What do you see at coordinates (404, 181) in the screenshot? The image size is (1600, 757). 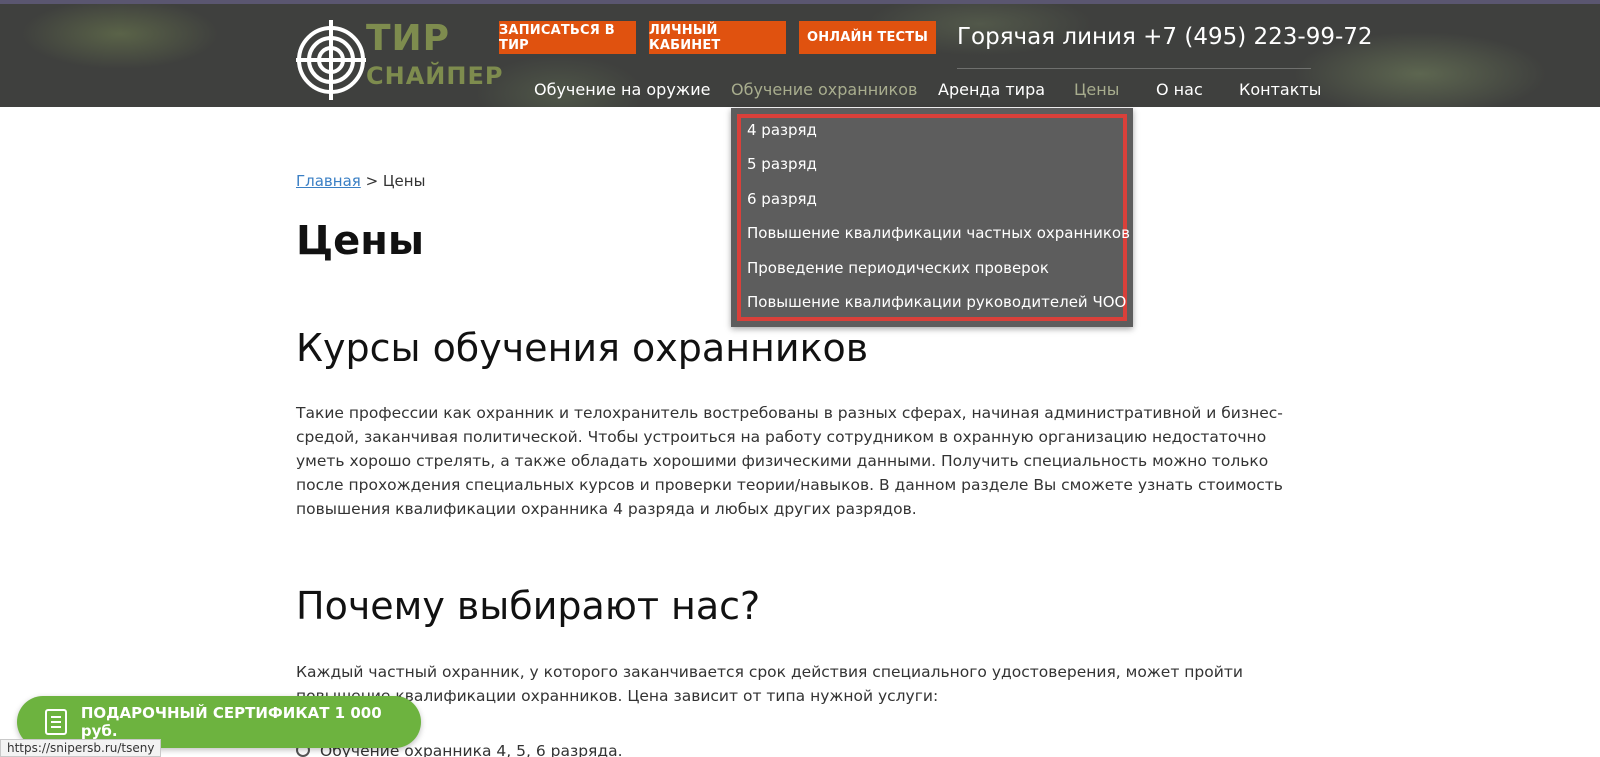 I see `breadcrumb-current: Цены` at bounding box center [404, 181].